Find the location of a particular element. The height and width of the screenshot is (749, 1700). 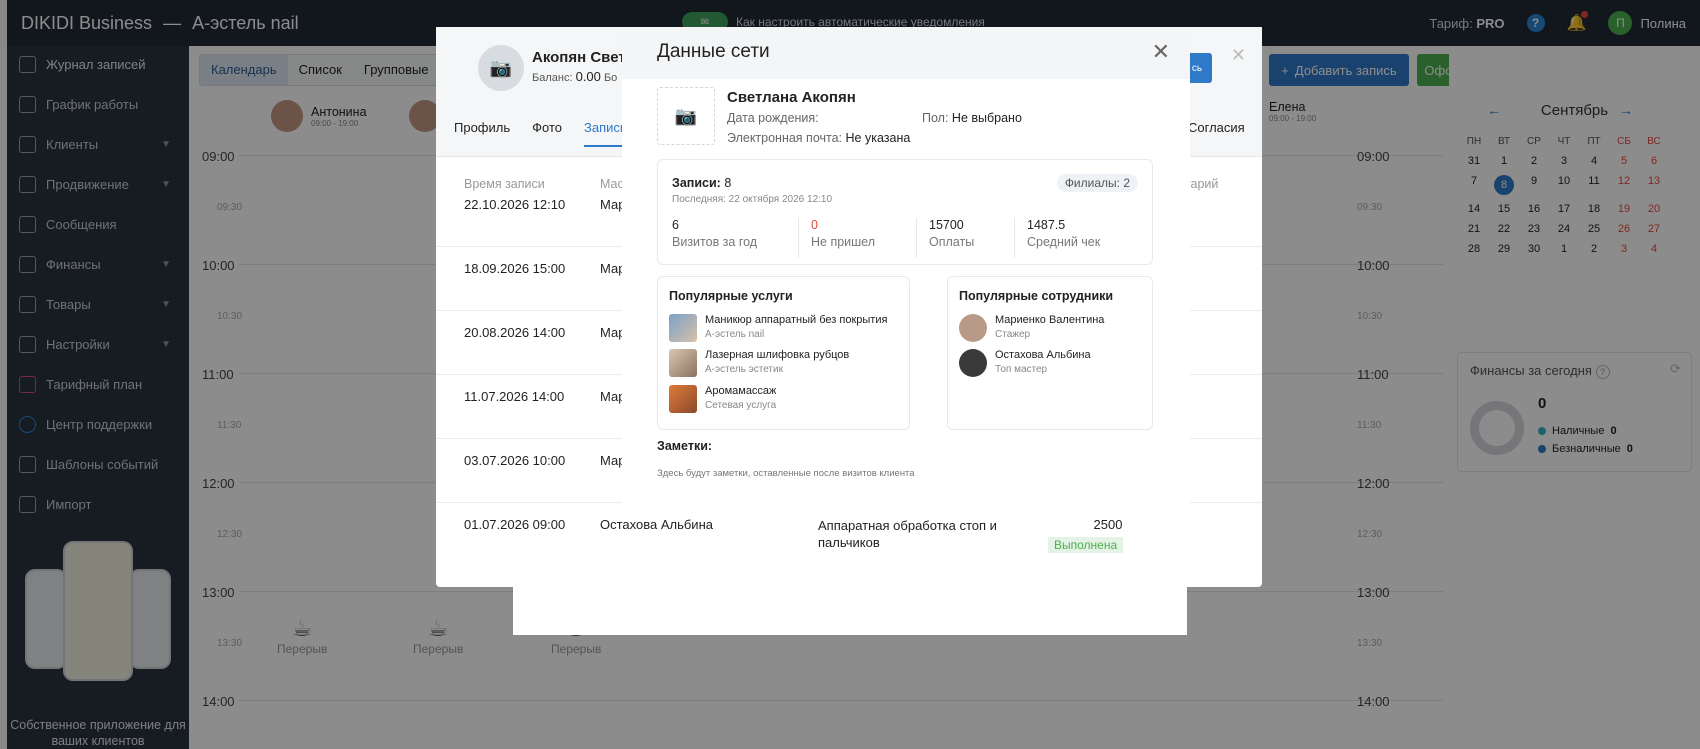

record-service: Аппаратная обработка стоп и пальчиков is located at coordinates (907, 534).